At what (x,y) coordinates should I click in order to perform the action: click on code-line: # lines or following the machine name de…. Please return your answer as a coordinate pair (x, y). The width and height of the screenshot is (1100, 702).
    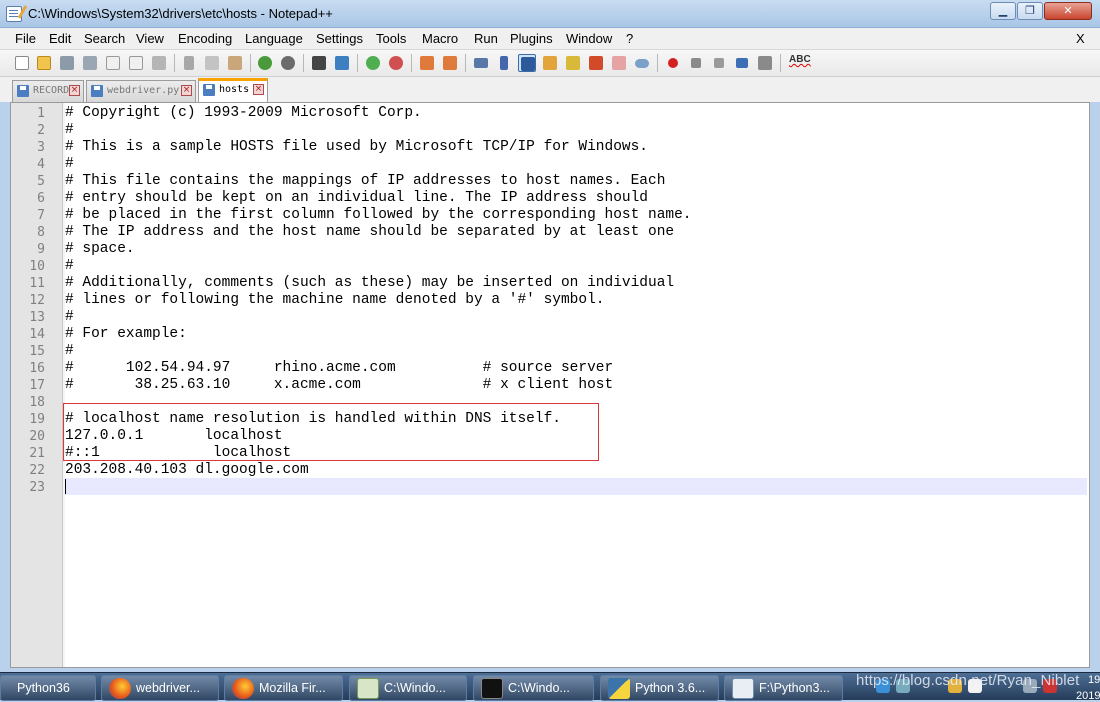
    Looking at the image, I should click on (335, 300).